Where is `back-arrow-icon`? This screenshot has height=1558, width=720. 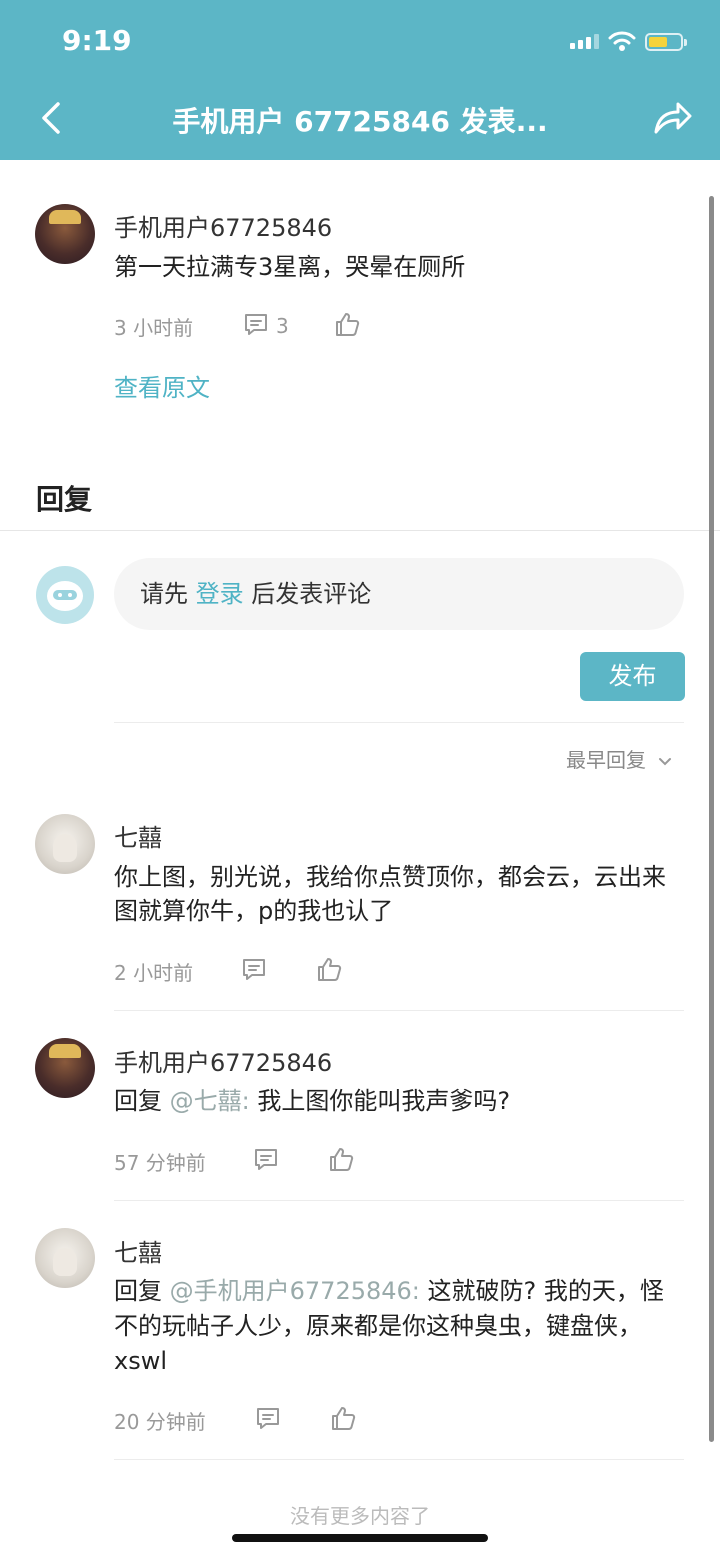
back-arrow-icon is located at coordinates (54, 118).